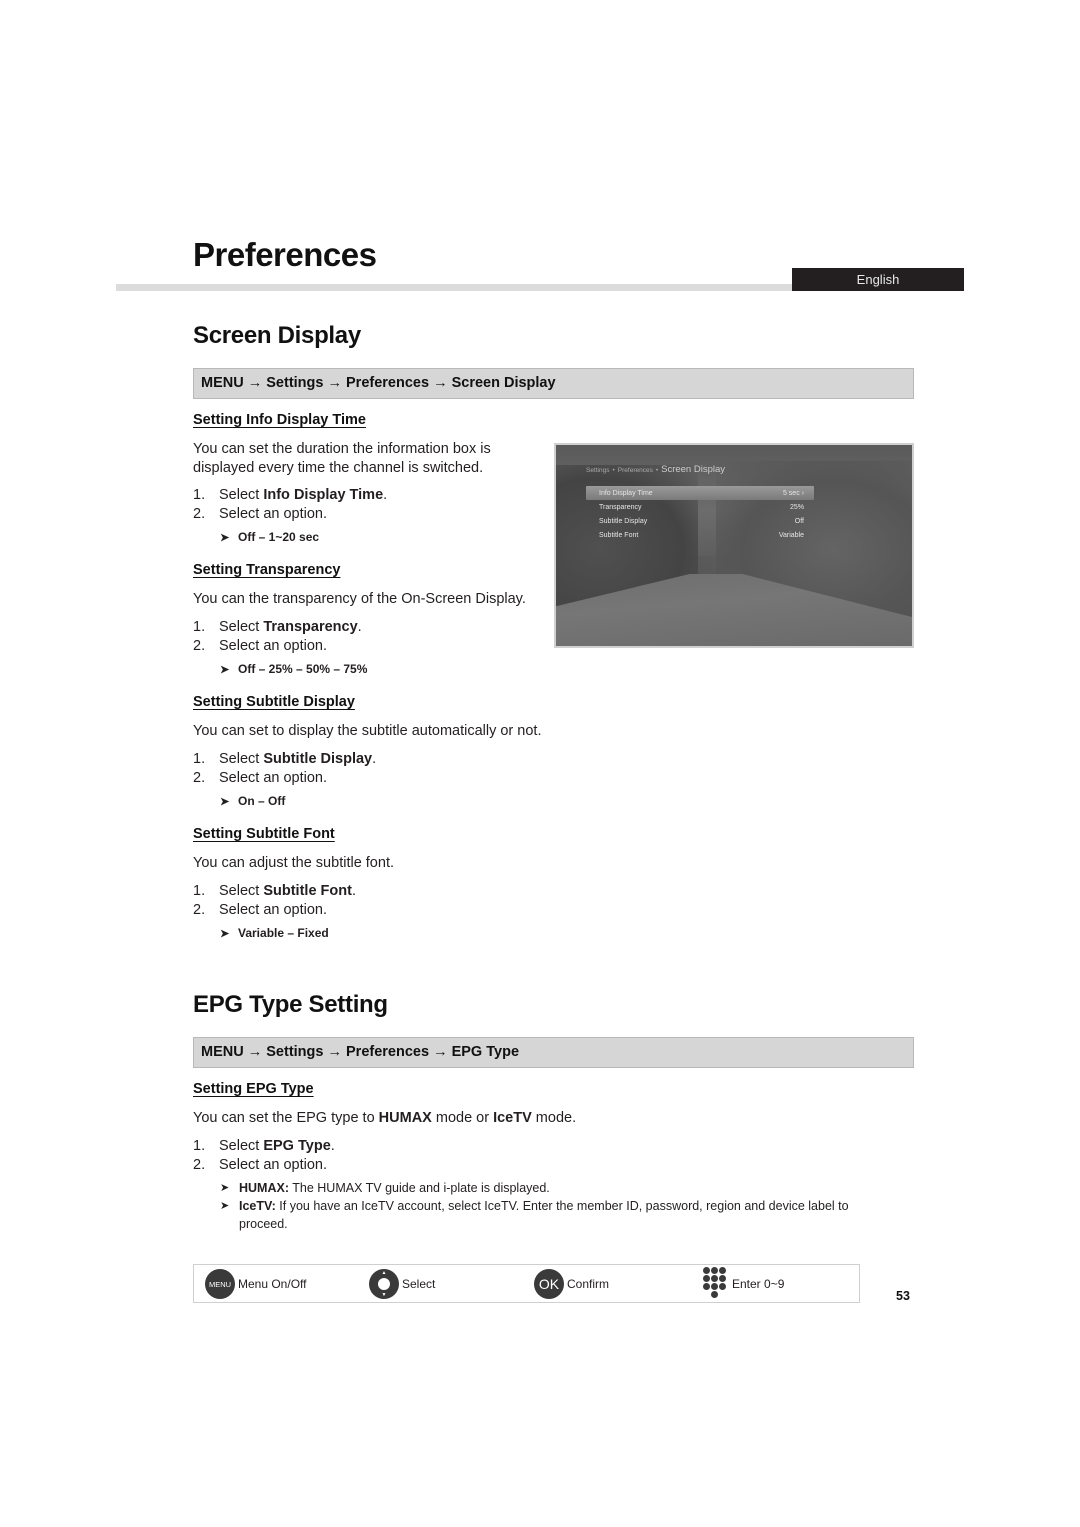 This screenshot has height=1527, width=1080. Describe the element at coordinates (279, 420) in the screenshot. I see `heading-info-display-time: Setting Info Display Time` at that location.